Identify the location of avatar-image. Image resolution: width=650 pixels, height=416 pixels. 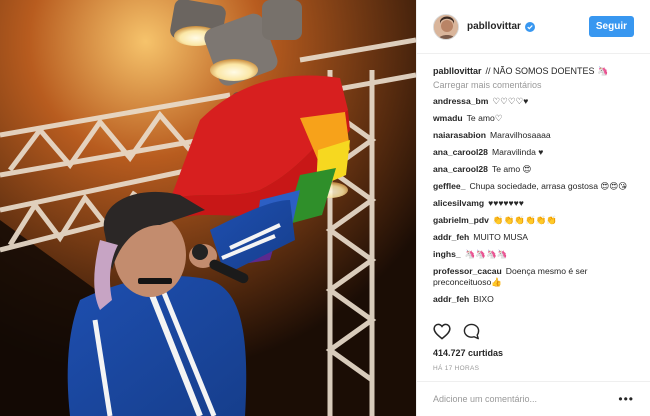
(446, 26).